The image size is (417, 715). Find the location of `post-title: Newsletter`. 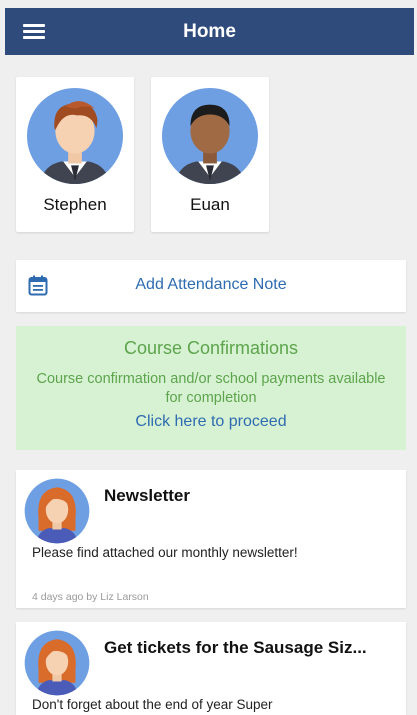

post-title: Newsletter is located at coordinates (147, 495).